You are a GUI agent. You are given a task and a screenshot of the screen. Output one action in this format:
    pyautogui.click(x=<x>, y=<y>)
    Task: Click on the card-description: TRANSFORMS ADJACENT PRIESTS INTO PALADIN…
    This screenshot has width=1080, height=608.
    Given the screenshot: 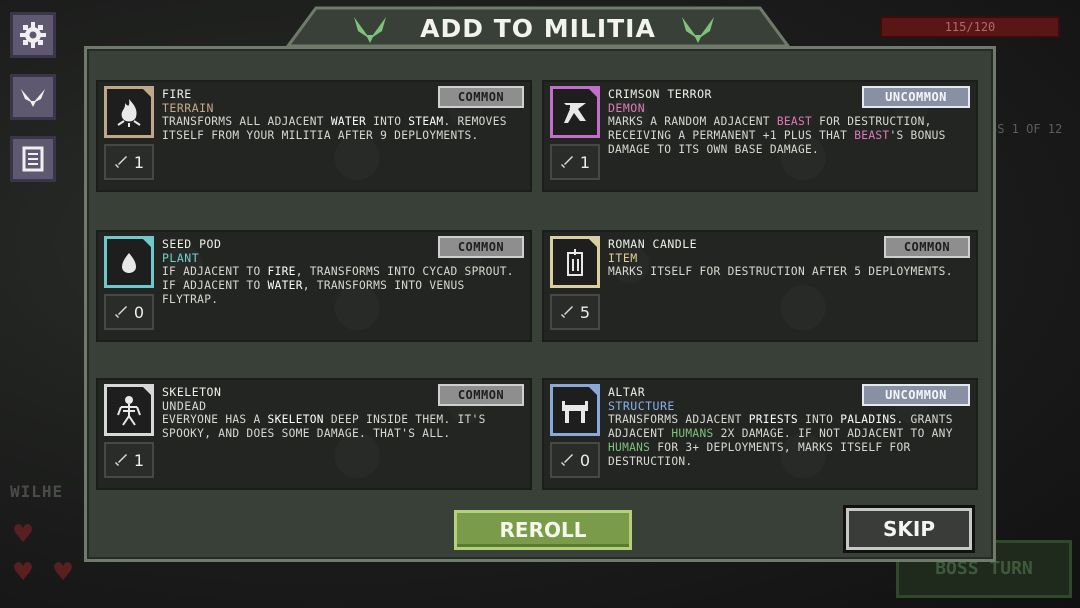 What is the action you would take?
    pyautogui.click(x=788, y=441)
    